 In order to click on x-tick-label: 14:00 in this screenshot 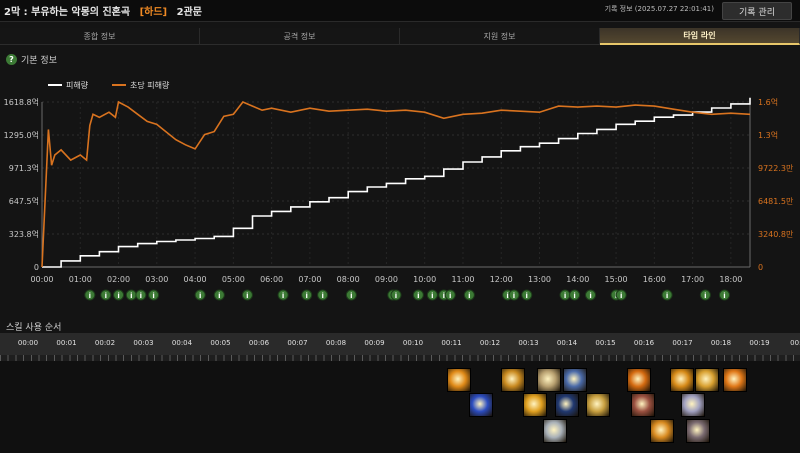, I will do `click(577, 279)`.